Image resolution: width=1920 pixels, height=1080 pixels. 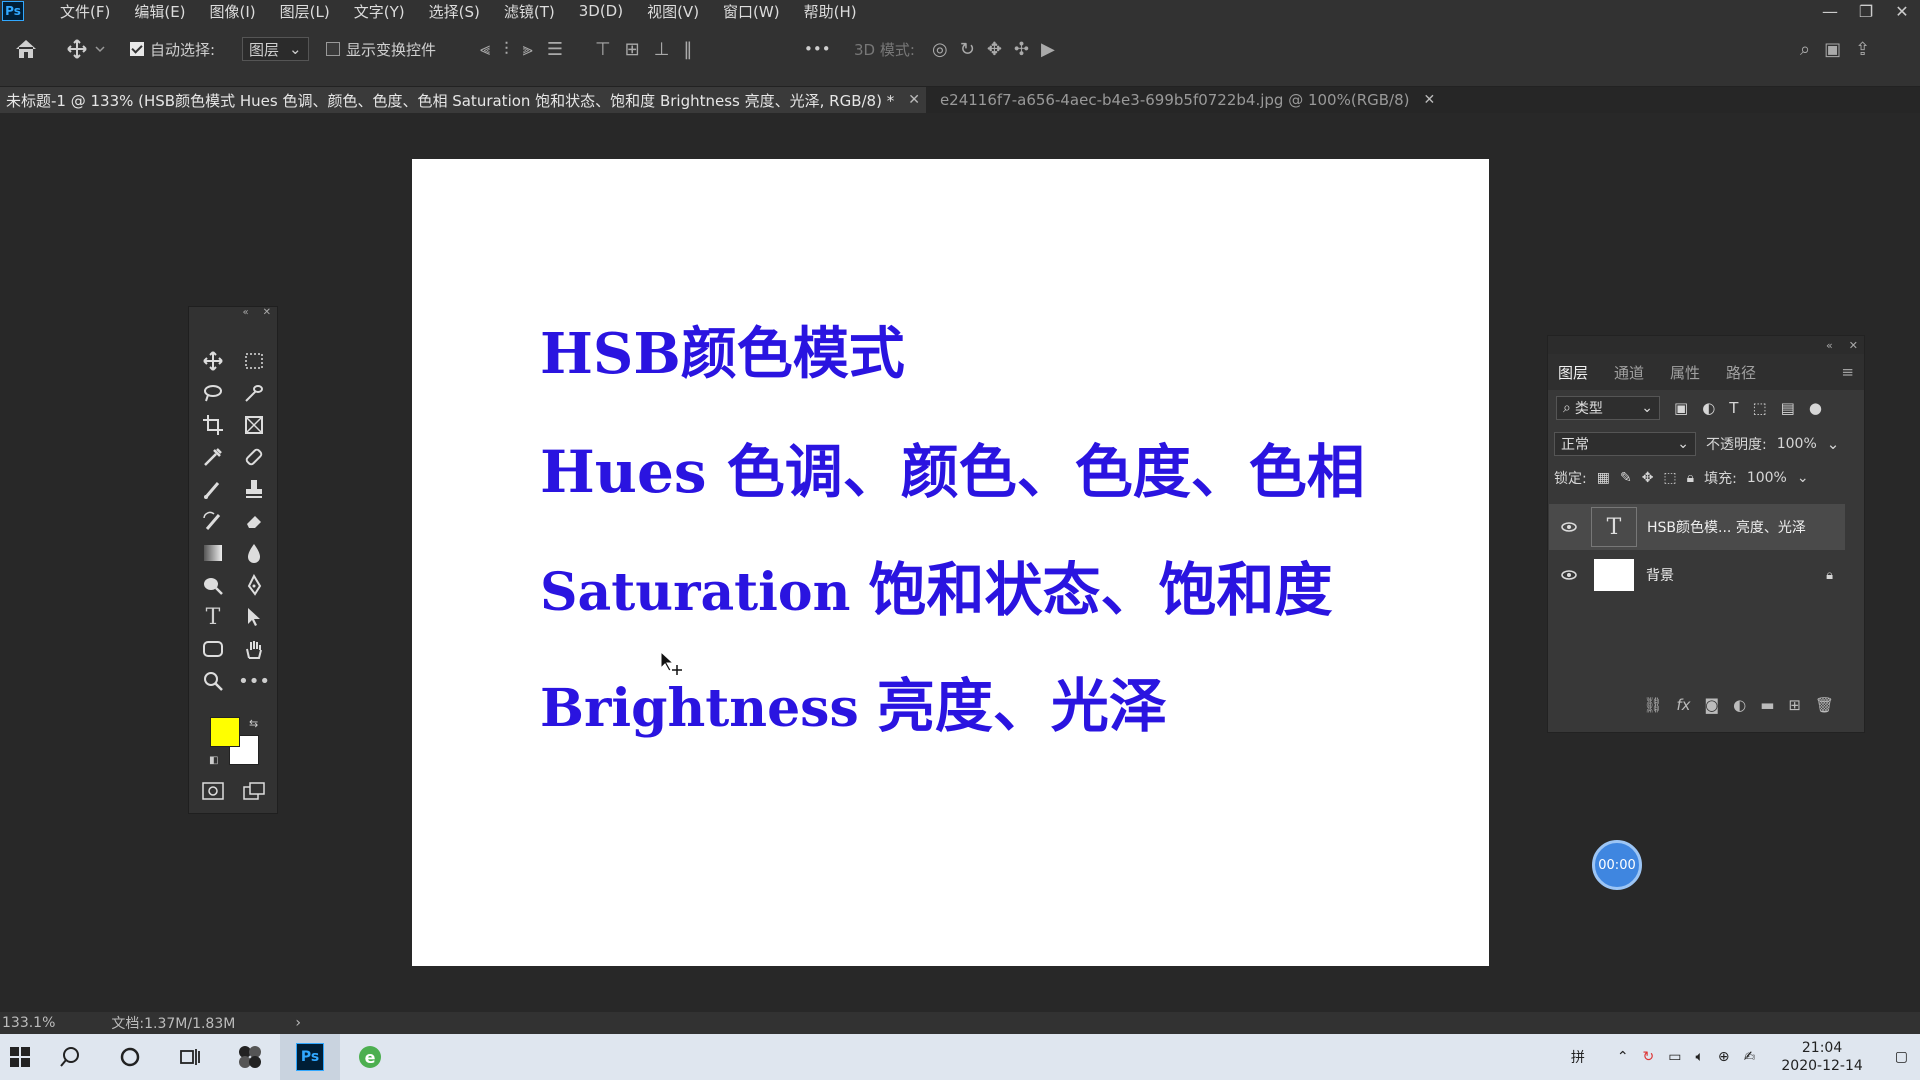 What do you see at coordinates (1862, 49) in the screenshot?
I see `share-icon: ⇪` at bounding box center [1862, 49].